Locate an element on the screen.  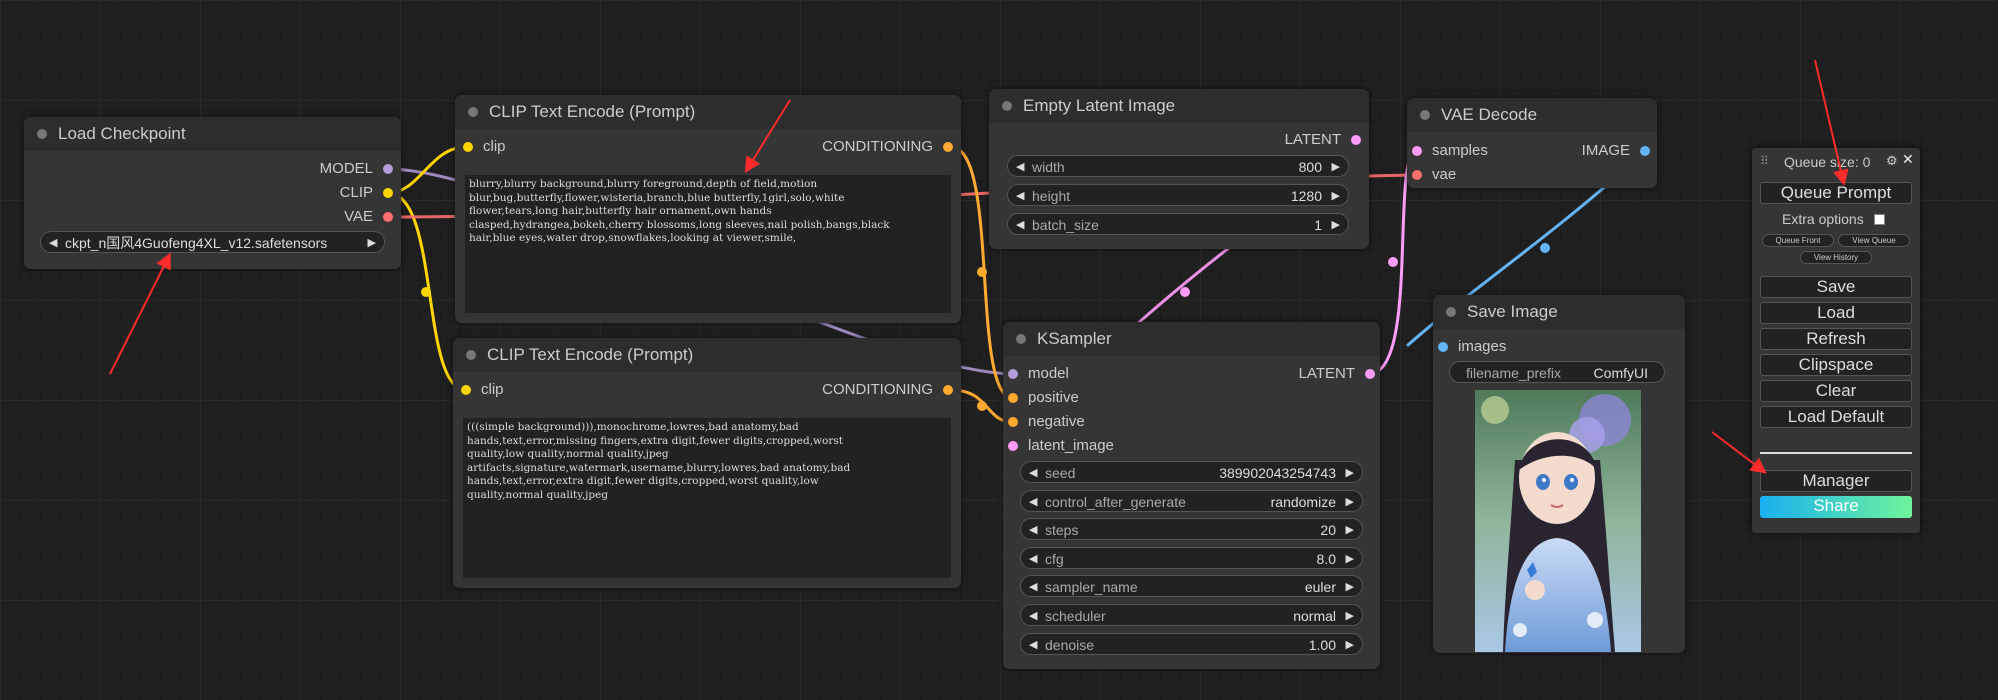
height-number-widget: ◀ height 1280 ▶ is located at coordinates (1178, 195).